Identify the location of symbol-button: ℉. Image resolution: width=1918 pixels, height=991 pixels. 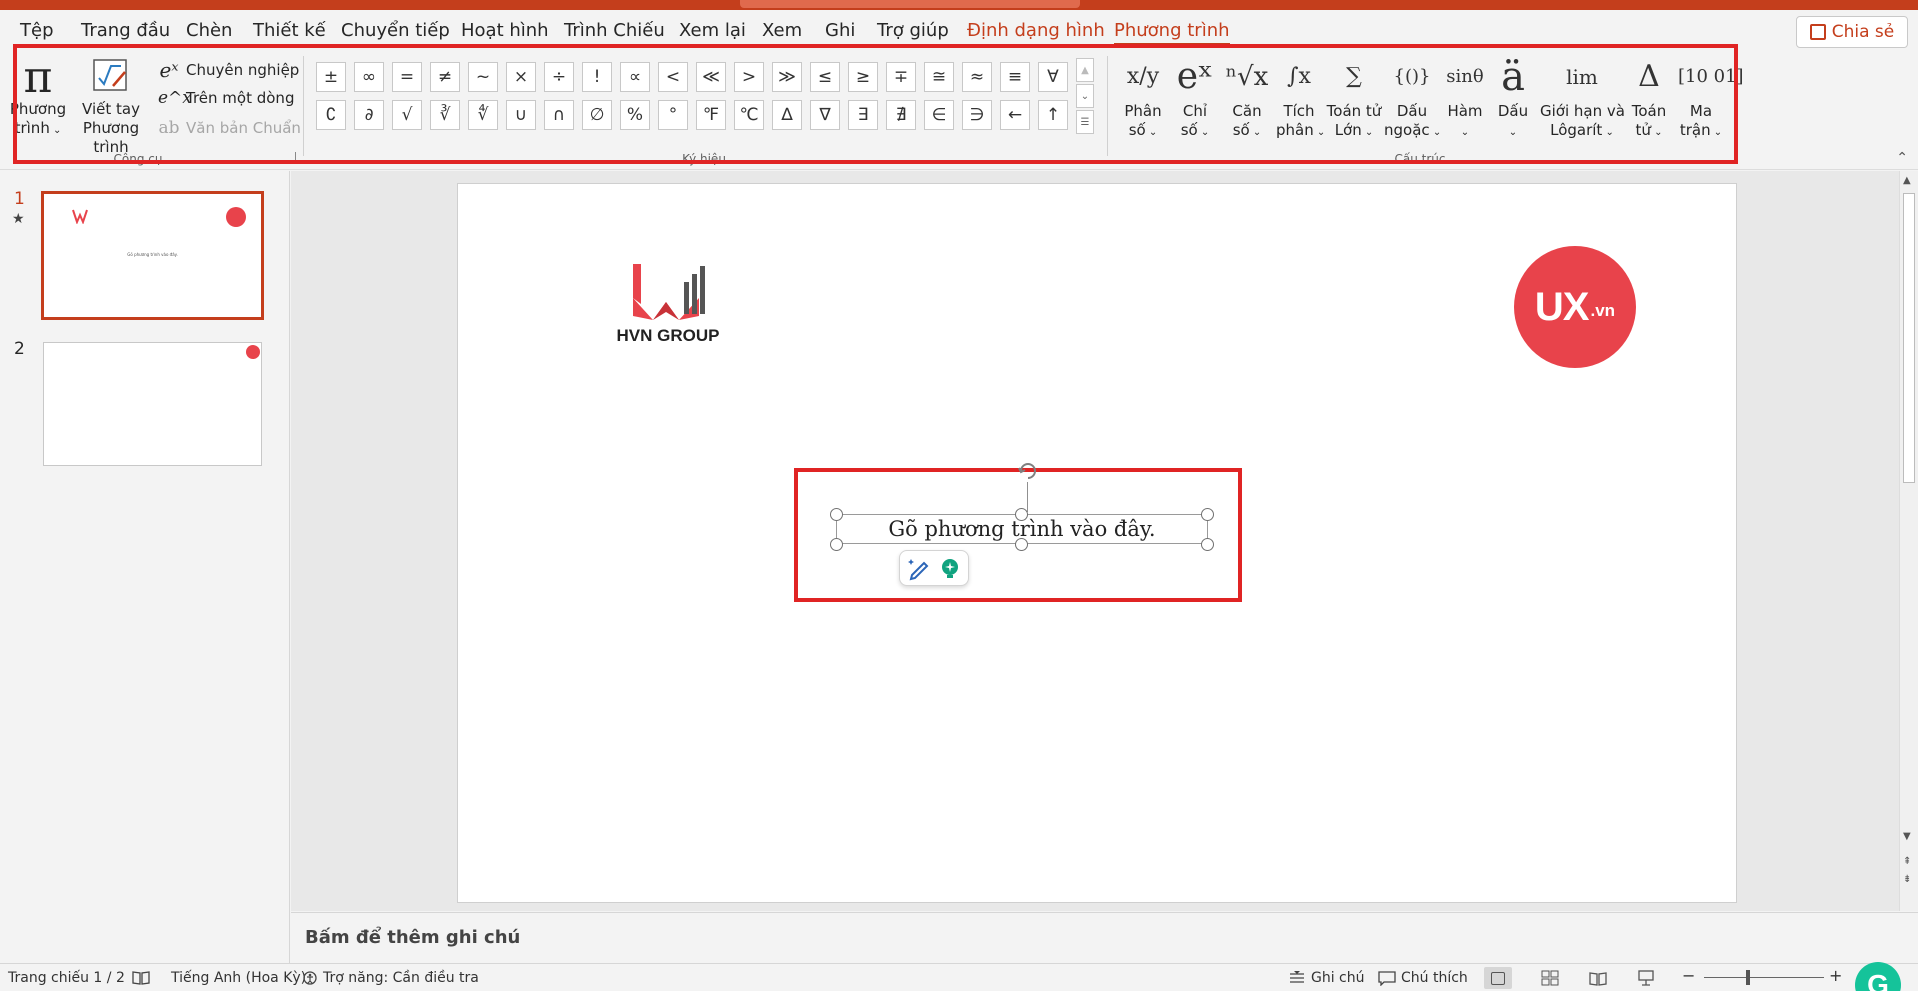
(711, 115).